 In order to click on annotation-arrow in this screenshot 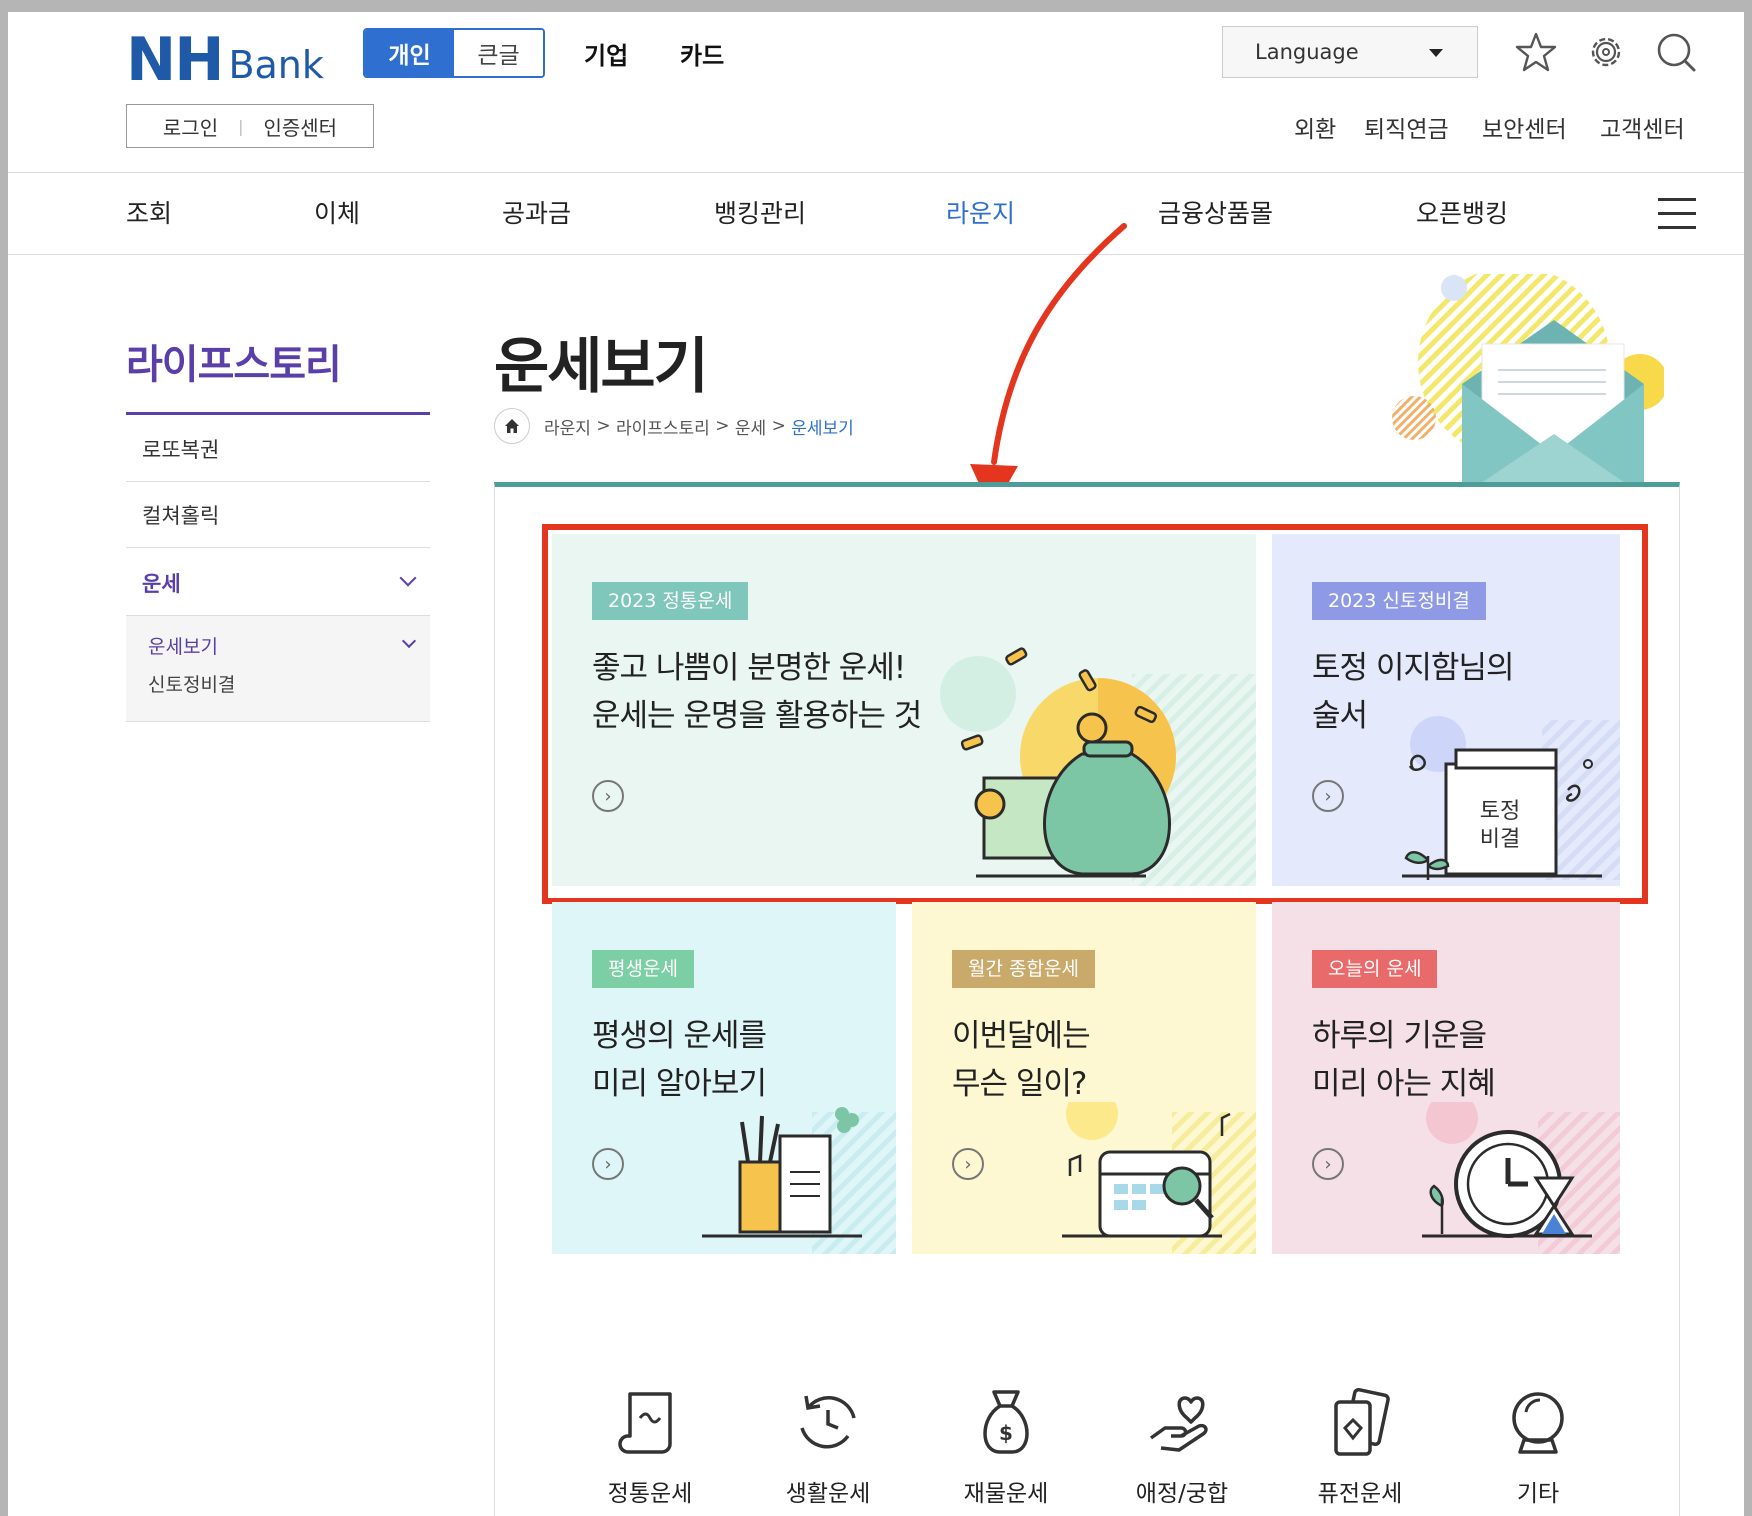, I will do `click(1048, 367)`.